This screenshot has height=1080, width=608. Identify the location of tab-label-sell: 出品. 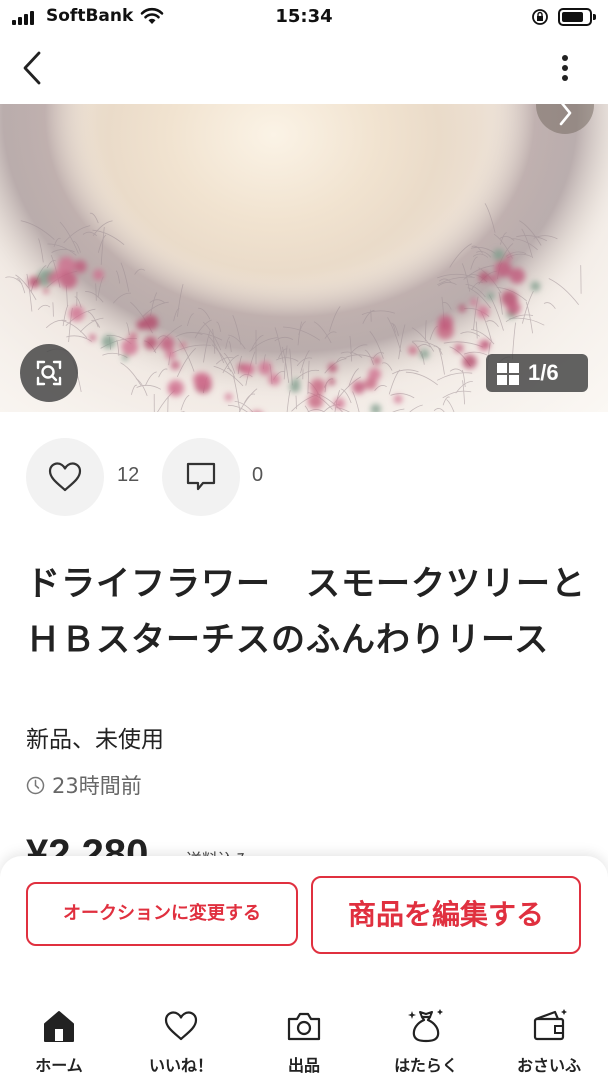
(303, 1065).